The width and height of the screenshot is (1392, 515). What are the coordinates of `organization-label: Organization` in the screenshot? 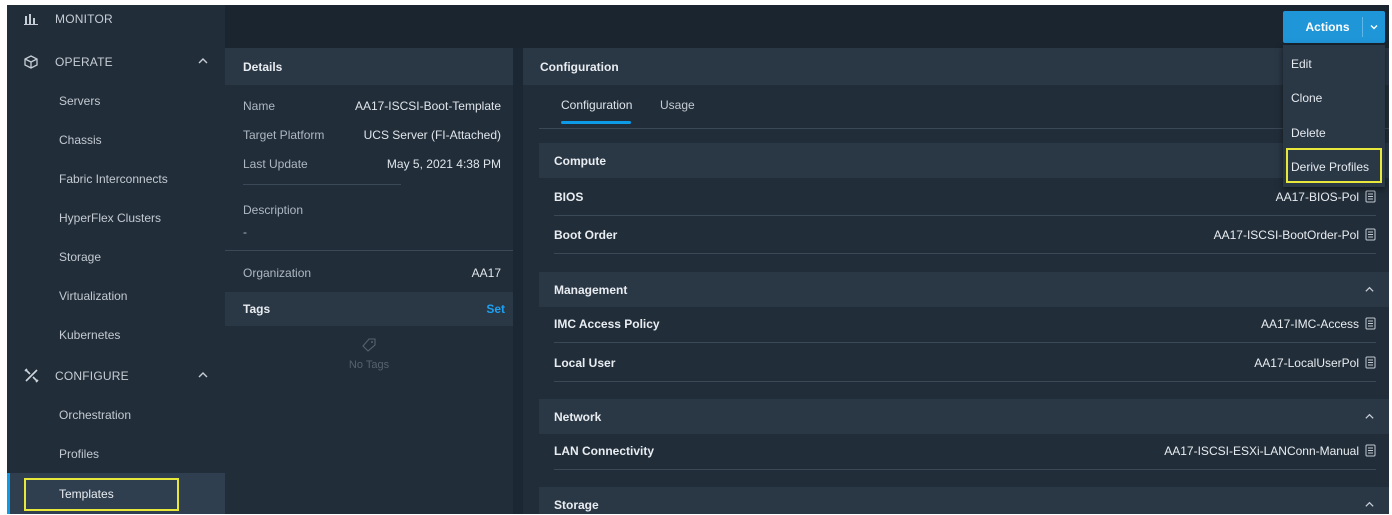 It's located at (277, 273).